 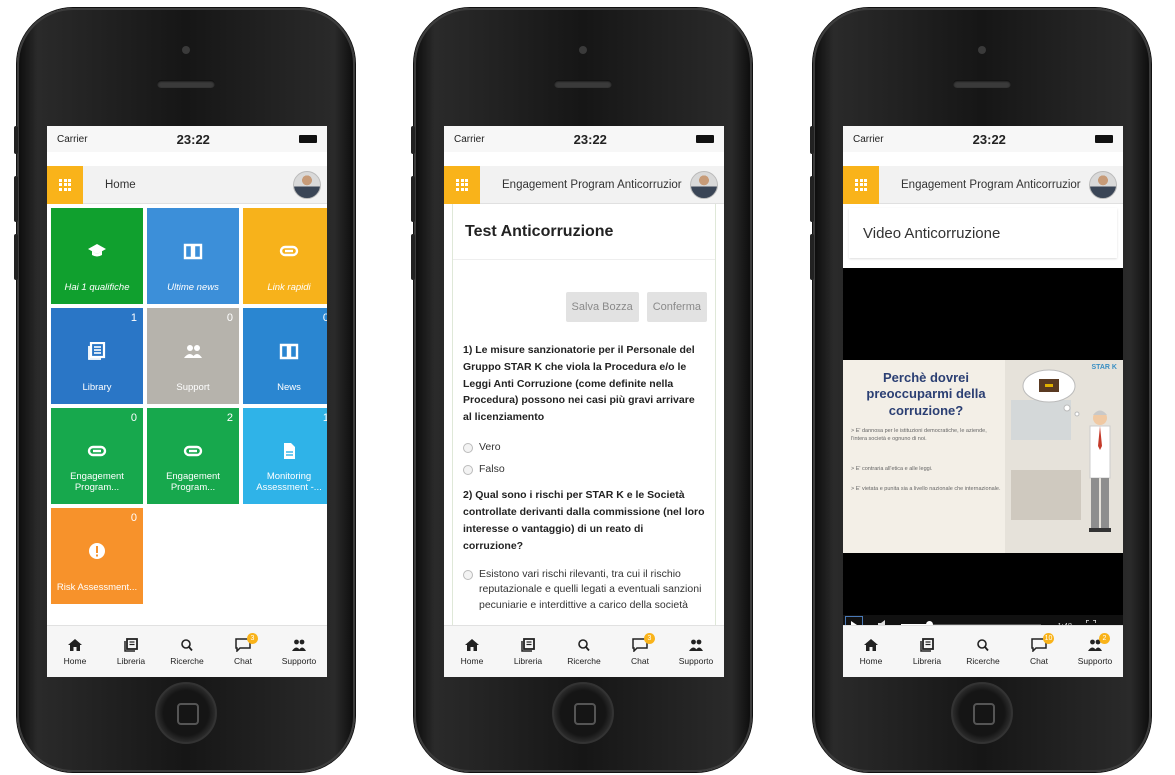 What do you see at coordinates (982, 713) in the screenshot?
I see `home-button` at bounding box center [982, 713].